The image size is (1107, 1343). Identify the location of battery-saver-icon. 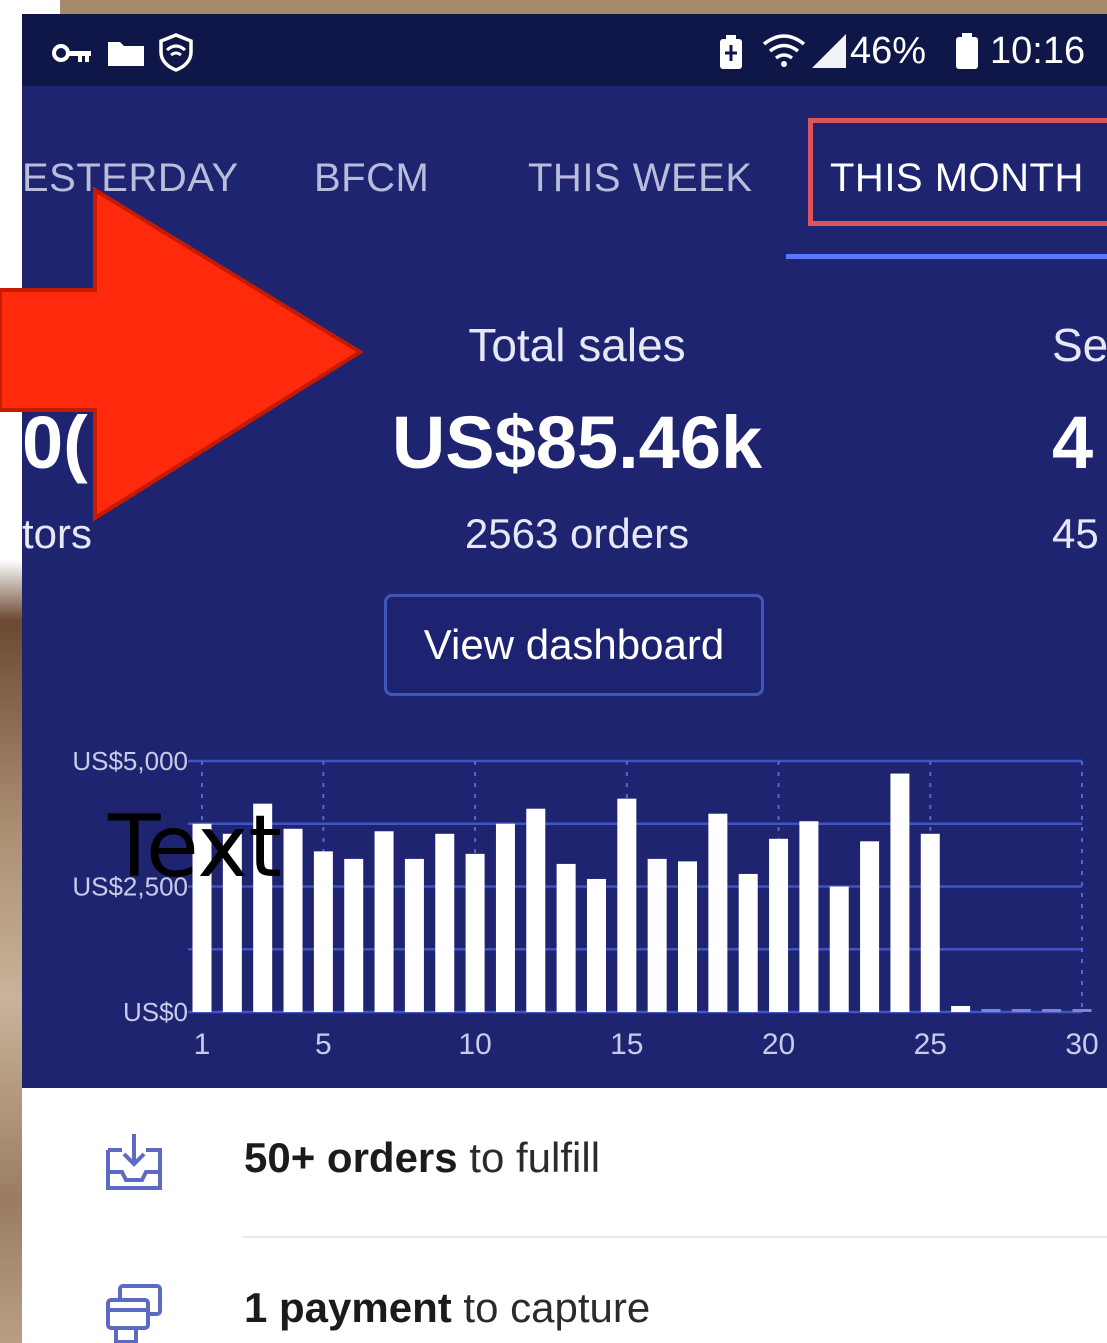
(731, 52).